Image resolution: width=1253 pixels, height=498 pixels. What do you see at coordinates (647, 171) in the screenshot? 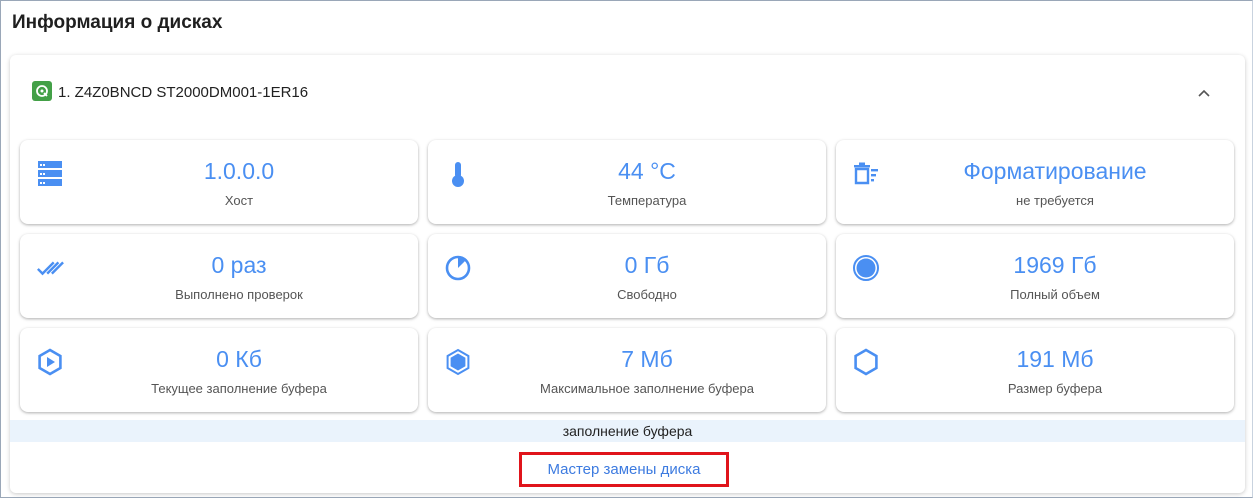
I see `stat-value-temperature: 44 °C` at bounding box center [647, 171].